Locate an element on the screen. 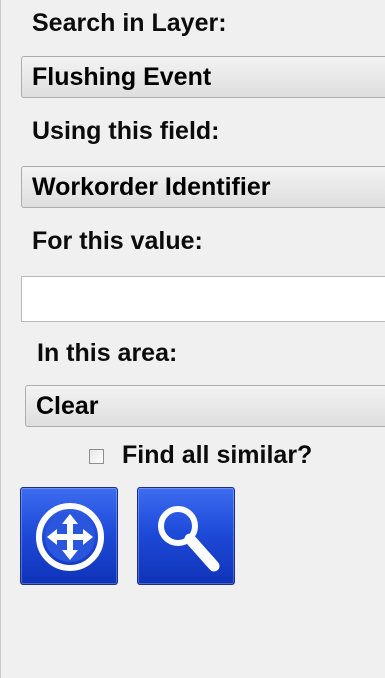  search-field-label: Using this field: is located at coordinates (126, 131).